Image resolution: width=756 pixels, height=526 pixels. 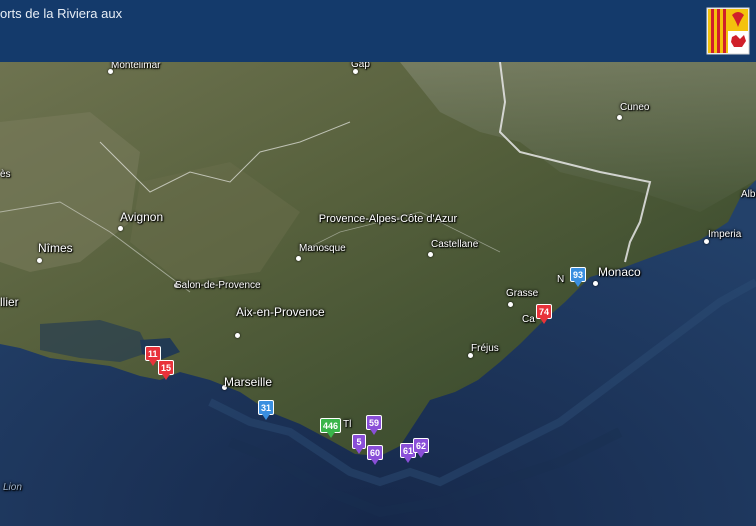 I want to click on place-golfe-du-lion: Lion, so click(x=12, y=487).